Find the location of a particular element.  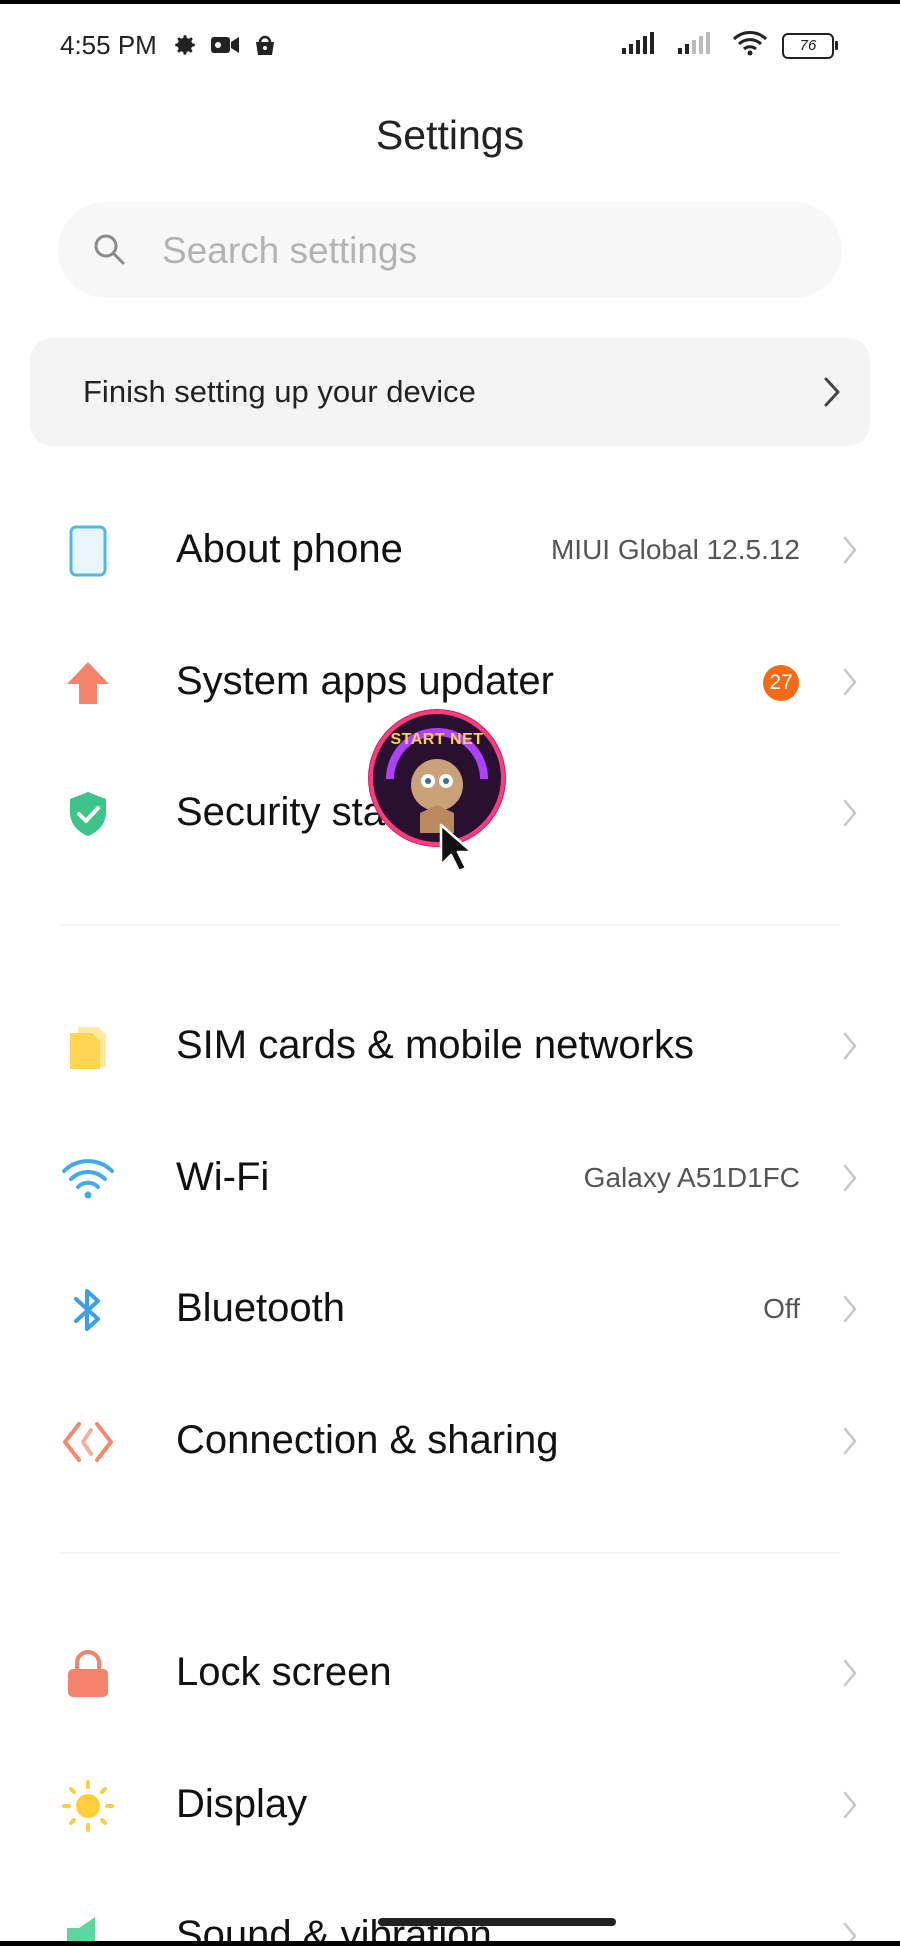

lock-icon is located at coordinates (88, 1674).